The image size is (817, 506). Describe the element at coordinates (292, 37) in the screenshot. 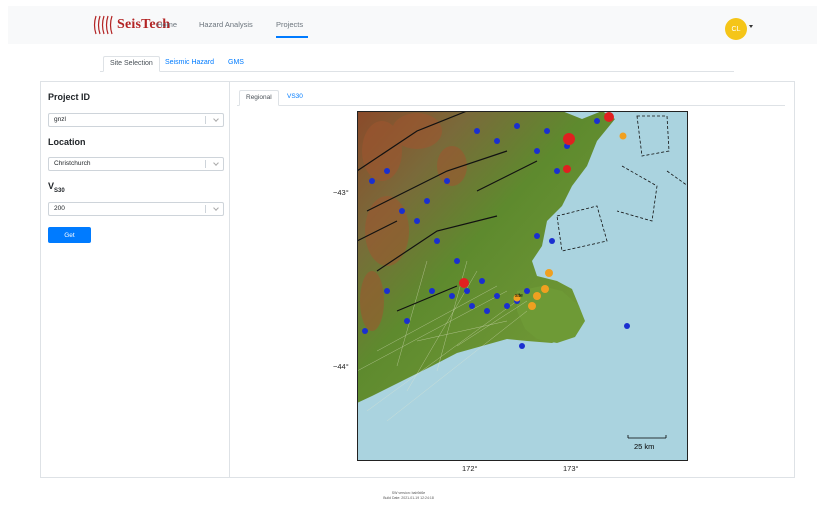

I see `nav-active-indicator` at that location.